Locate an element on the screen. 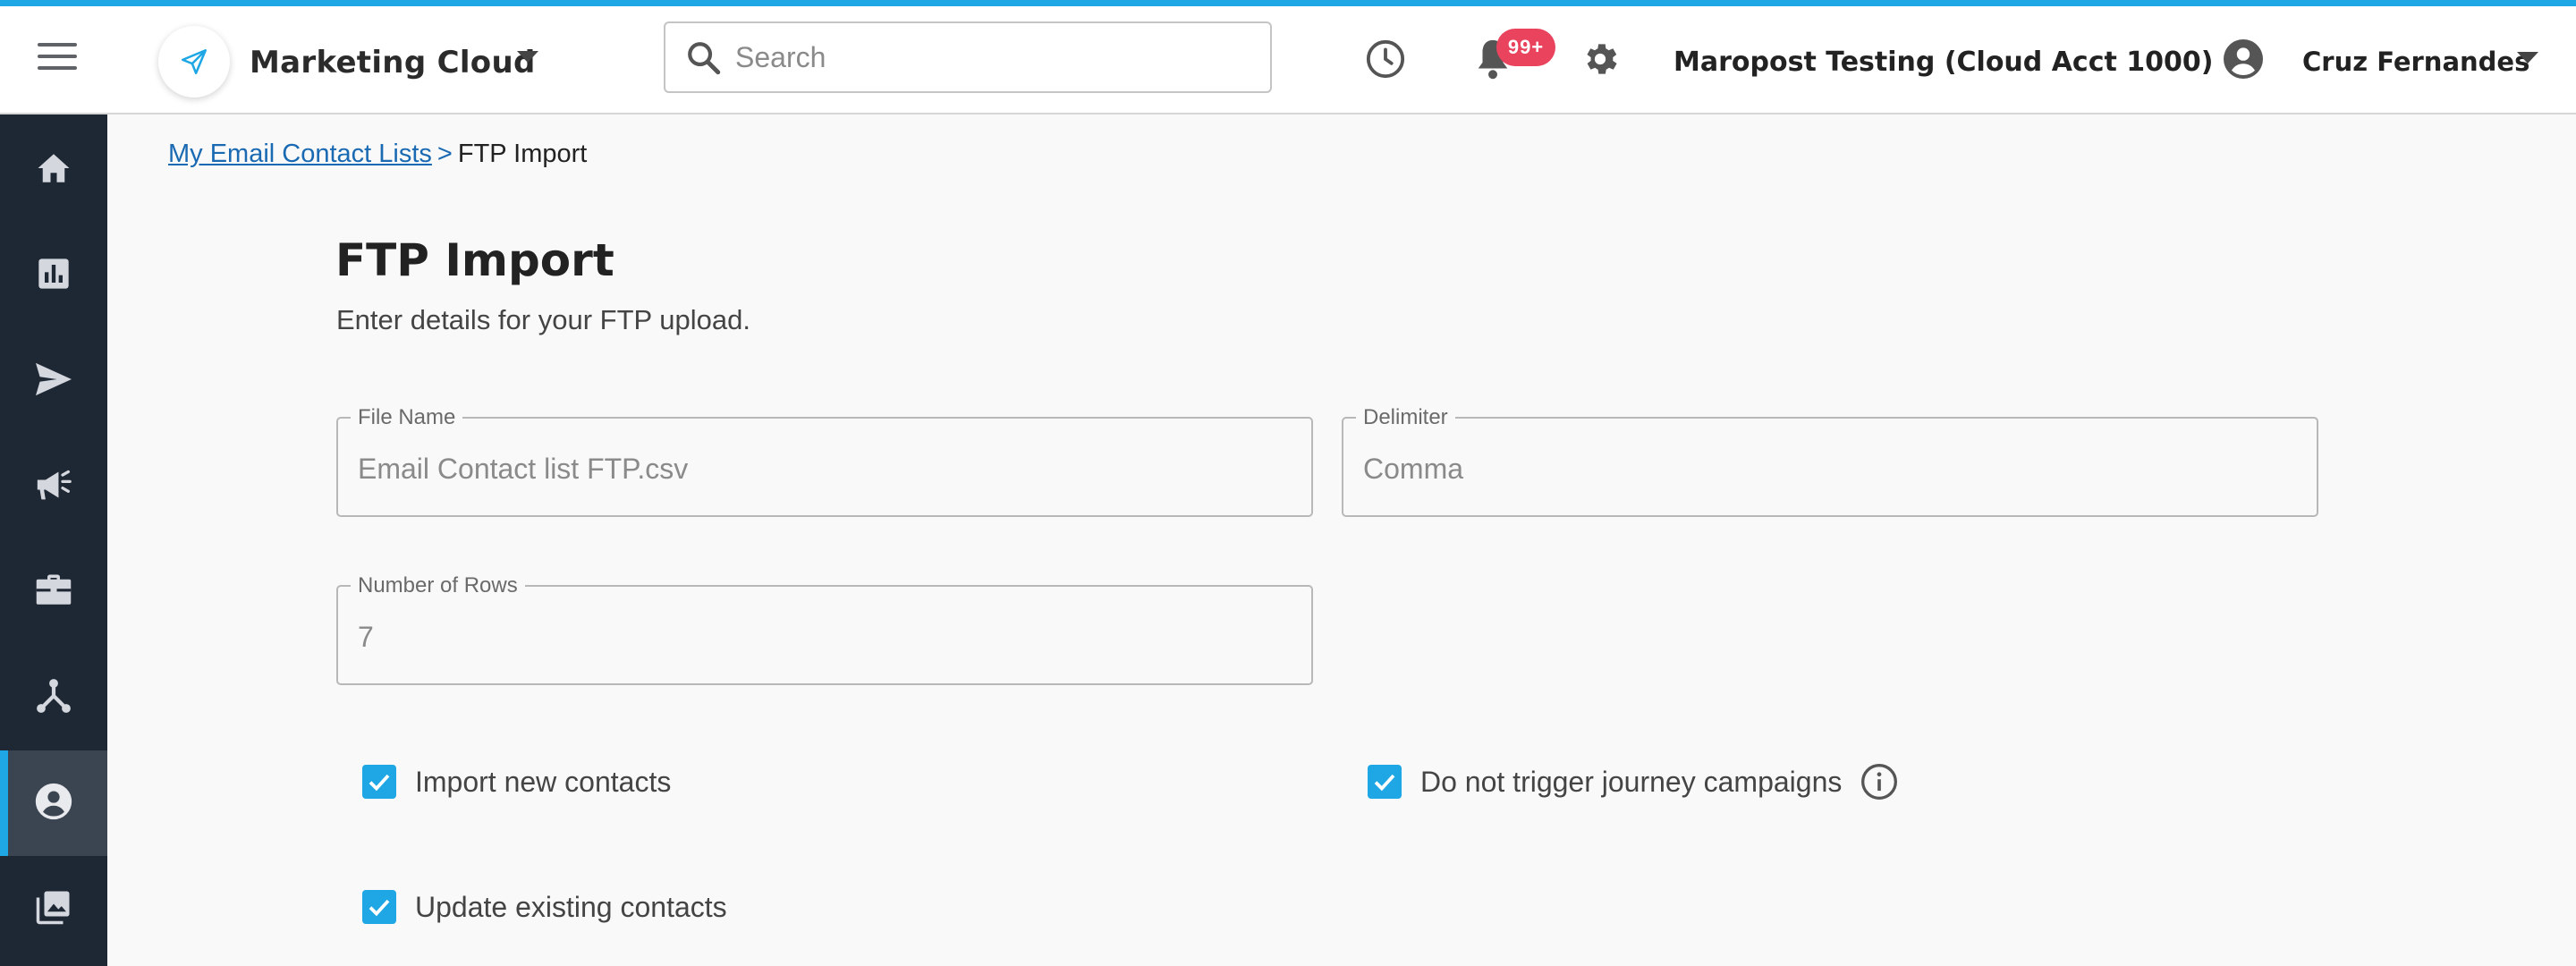 This screenshot has height=966, width=2576. search-input is located at coordinates (994, 57).